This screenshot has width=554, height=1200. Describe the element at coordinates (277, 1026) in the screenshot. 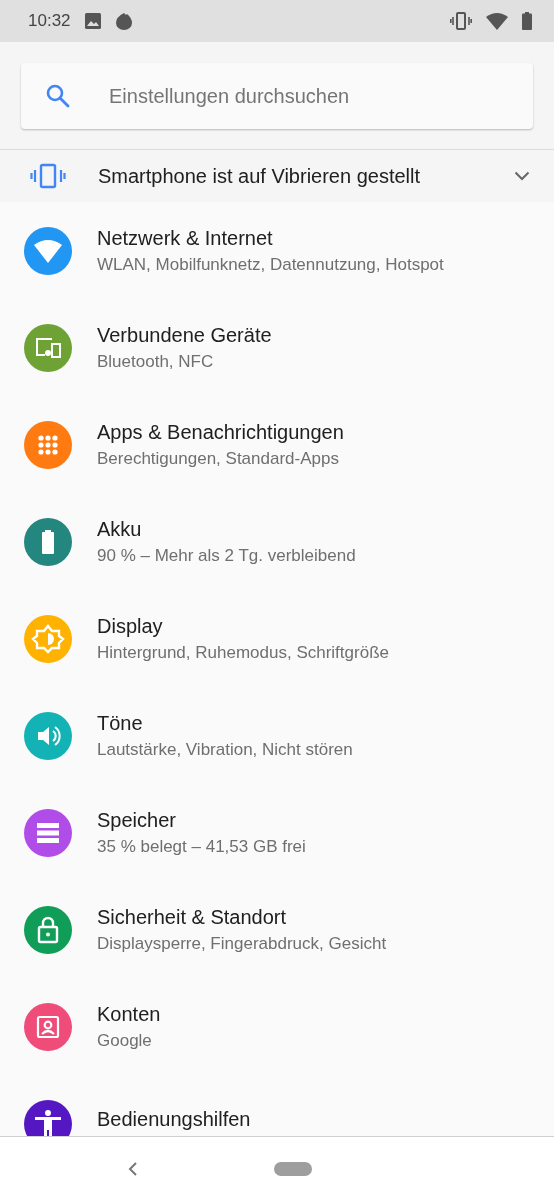

I see `settings-item: Konten Google` at that location.